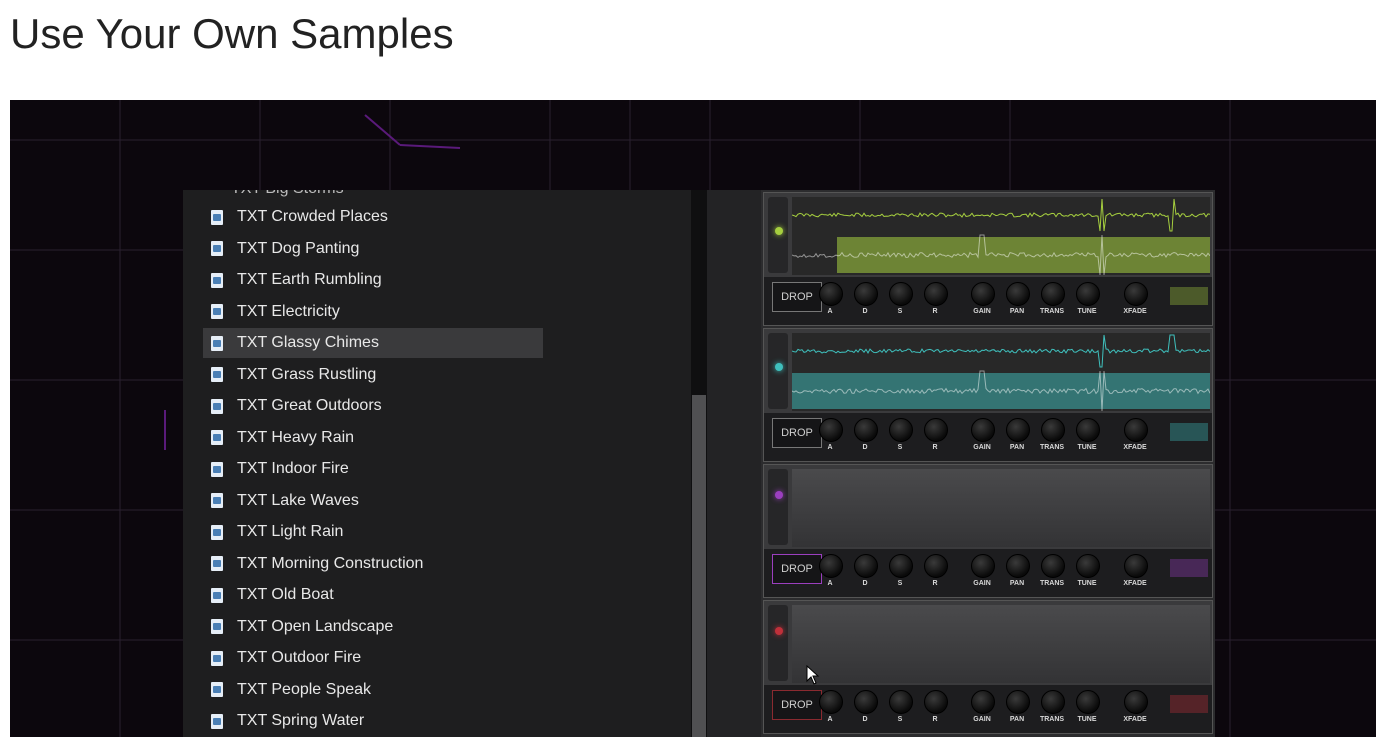 This screenshot has height=737, width=1376. Describe the element at coordinates (373, 564) in the screenshot. I see `file-item: TXT Morning Construction` at that location.